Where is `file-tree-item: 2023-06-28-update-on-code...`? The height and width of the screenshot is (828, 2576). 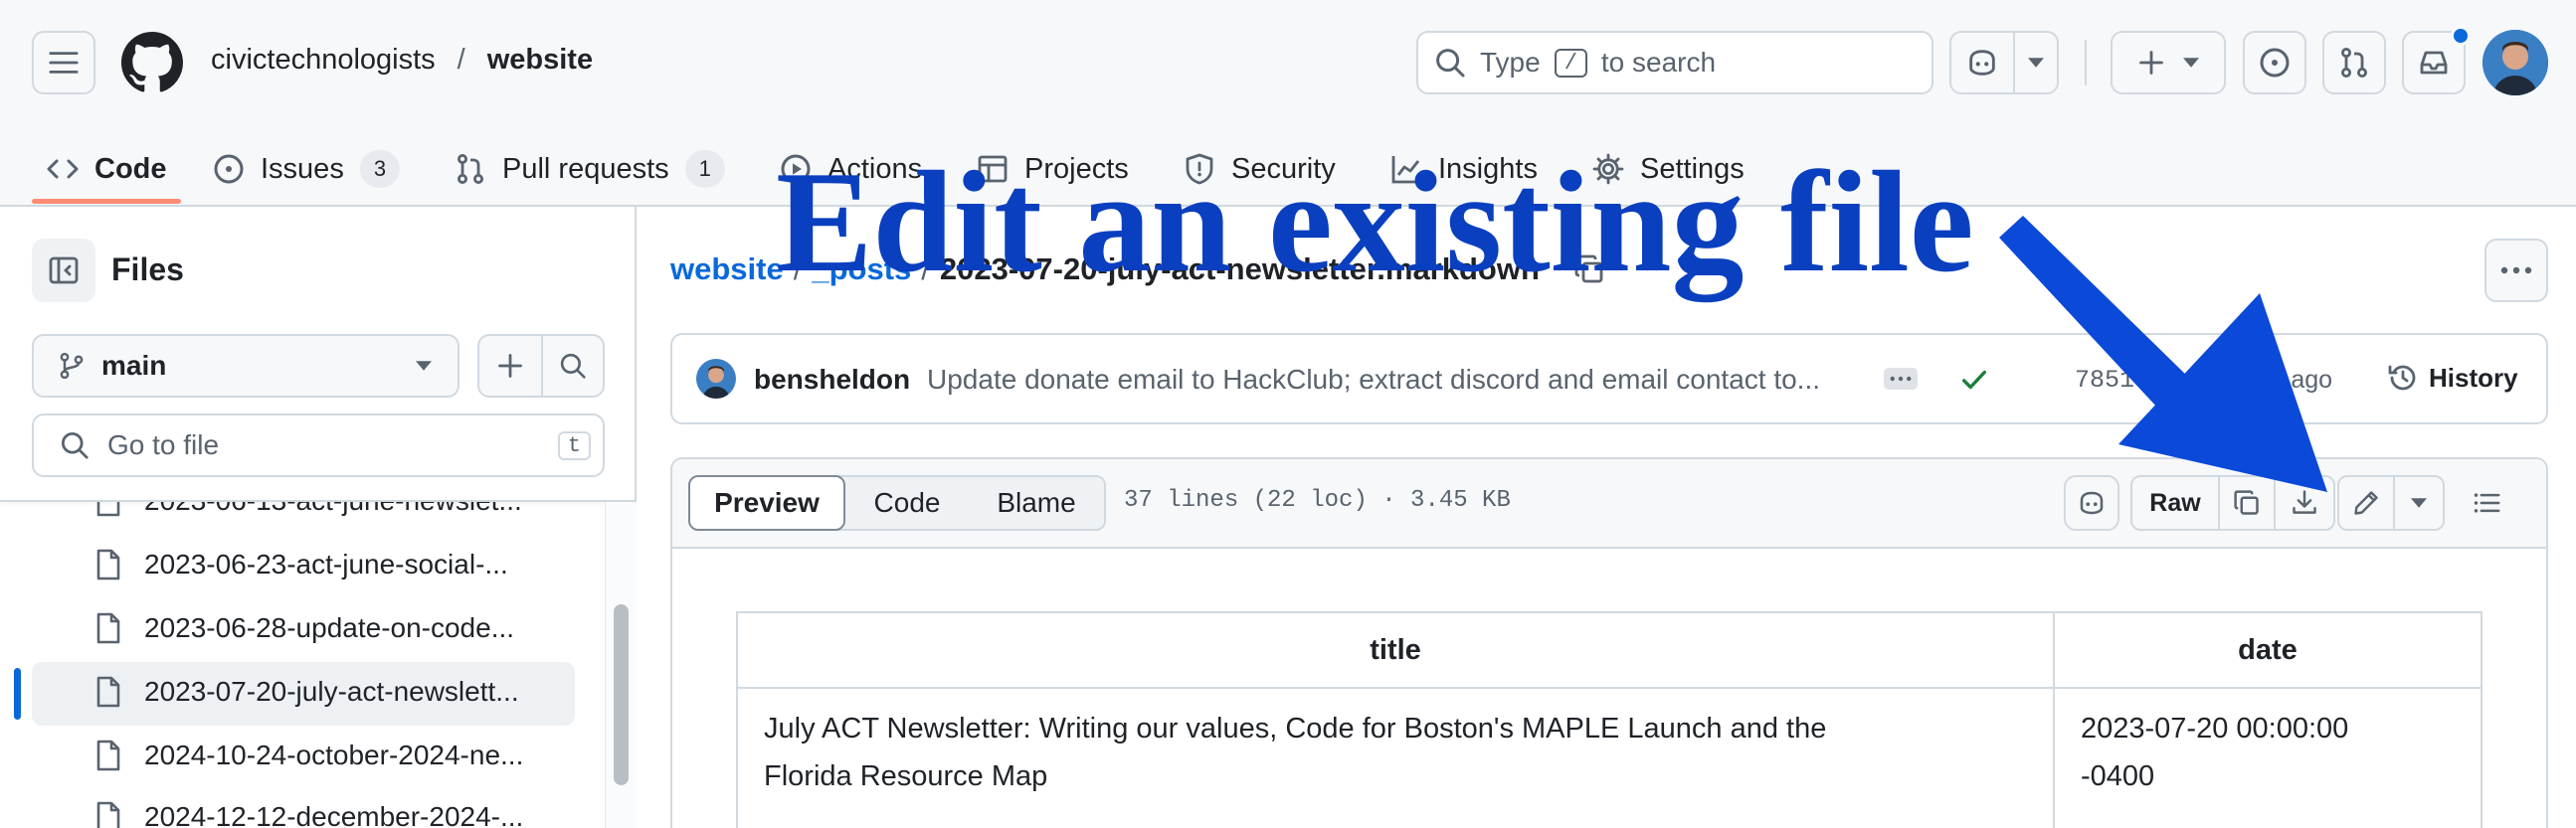
file-tree-item: 2023-06-28-update-on-code... is located at coordinates (304, 628).